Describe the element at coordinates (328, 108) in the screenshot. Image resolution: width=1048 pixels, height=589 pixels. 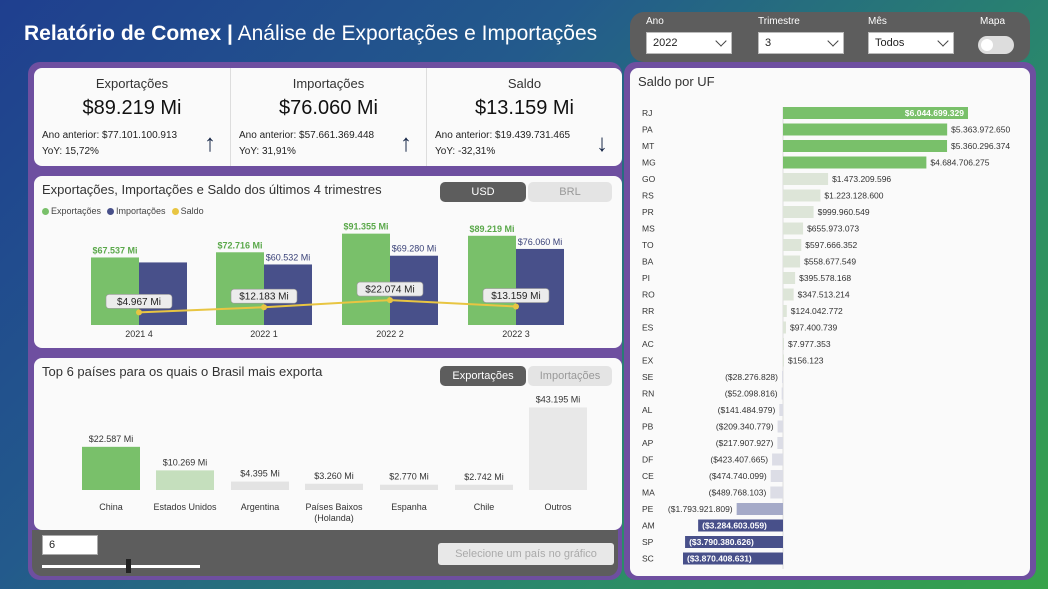
I see `kpi-value: $76.060 Mi` at that location.